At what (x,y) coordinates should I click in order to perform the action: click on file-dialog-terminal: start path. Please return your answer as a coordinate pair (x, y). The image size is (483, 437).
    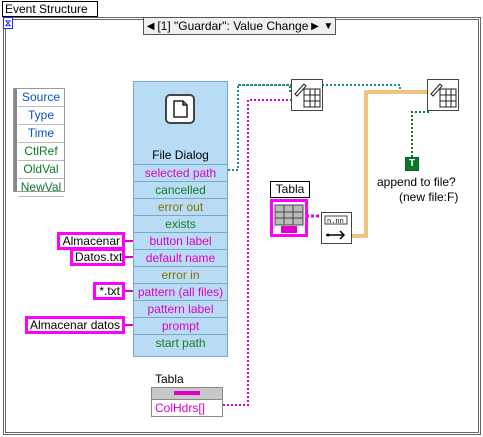
    Looking at the image, I should click on (180, 342).